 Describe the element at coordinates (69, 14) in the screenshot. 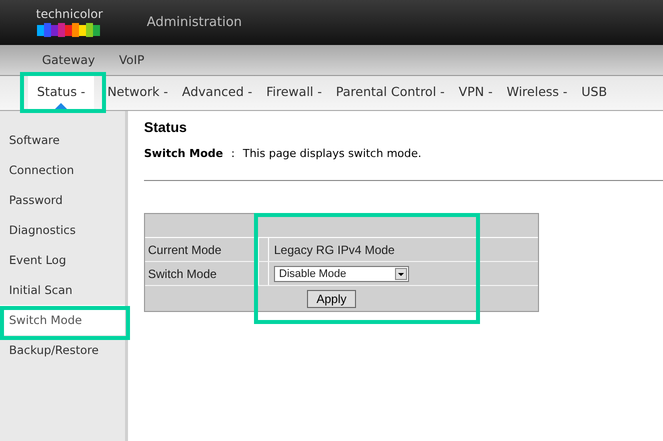

I see `brand-name: technicolor` at that location.